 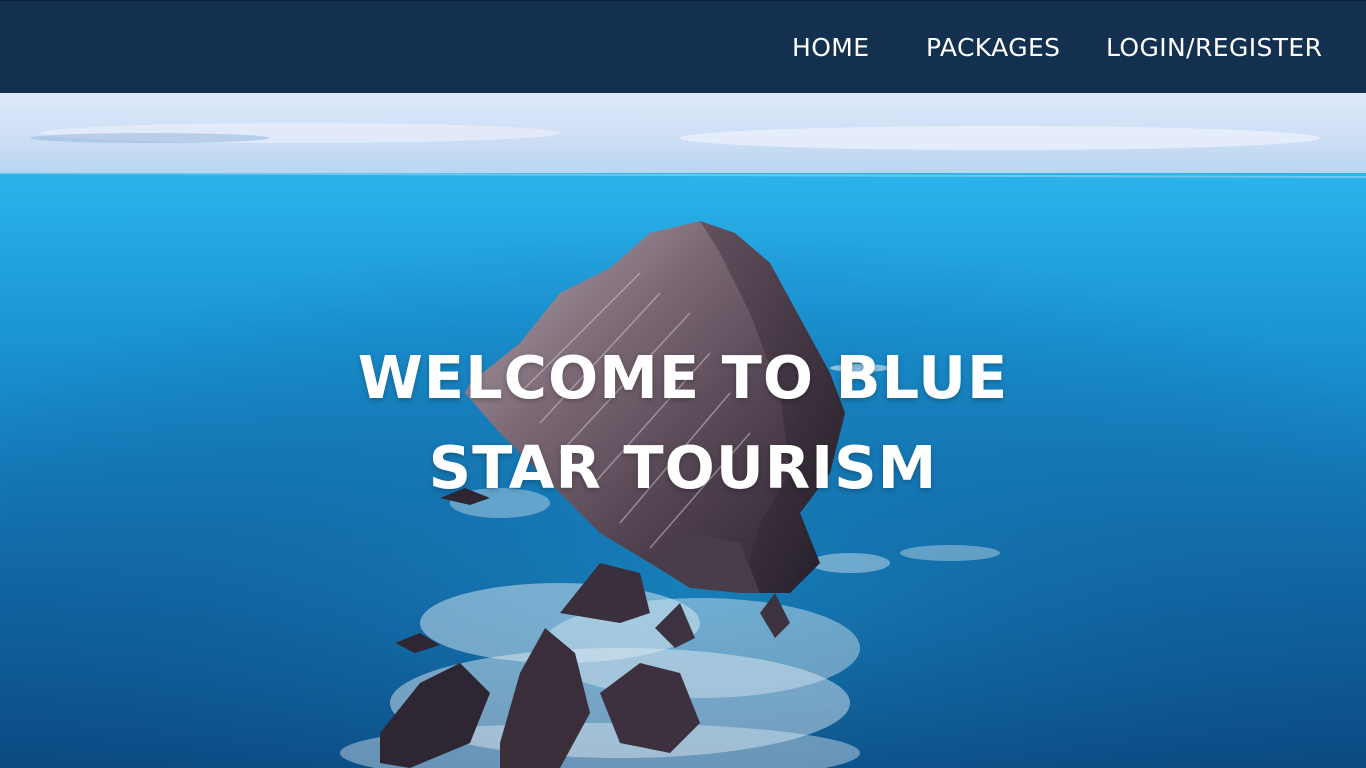 What do you see at coordinates (683, 46) in the screenshot?
I see `top-navbar: HOME PACKAGES LOGIN/REGISTER` at bounding box center [683, 46].